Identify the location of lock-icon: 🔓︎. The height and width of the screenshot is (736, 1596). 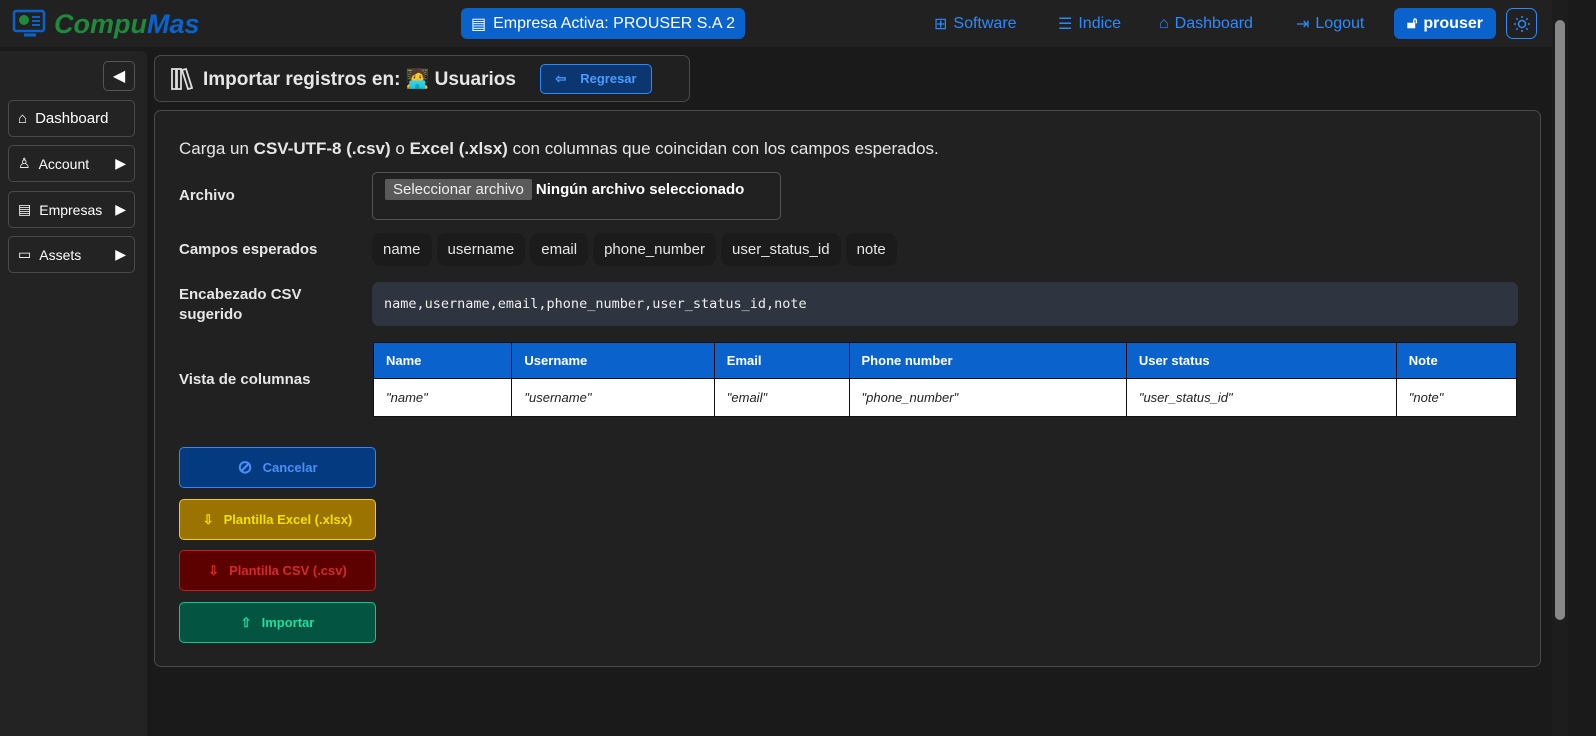
(1412, 23).